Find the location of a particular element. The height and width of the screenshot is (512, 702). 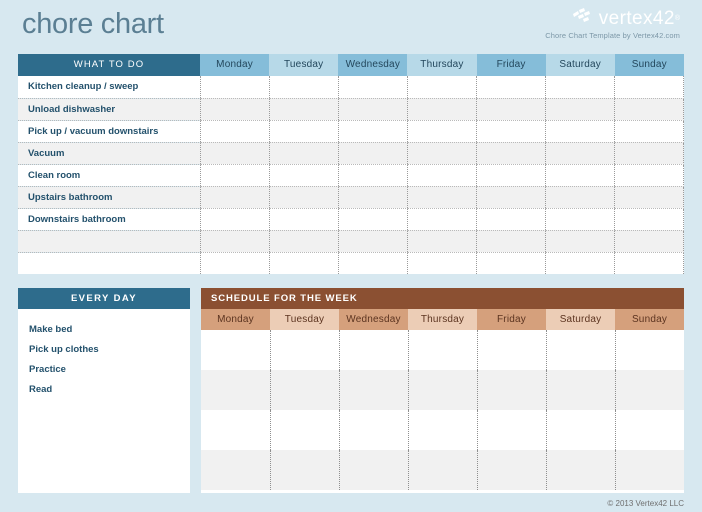

chore-label: Pick up / vacuum downstairs is located at coordinates (109, 131).